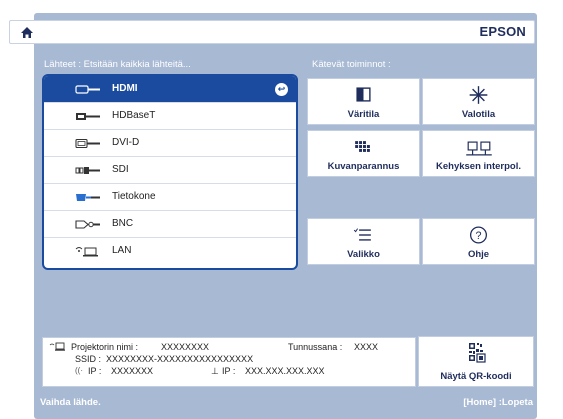  What do you see at coordinates (363, 94) in the screenshot?
I see `color-mode-icon` at bounding box center [363, 94].